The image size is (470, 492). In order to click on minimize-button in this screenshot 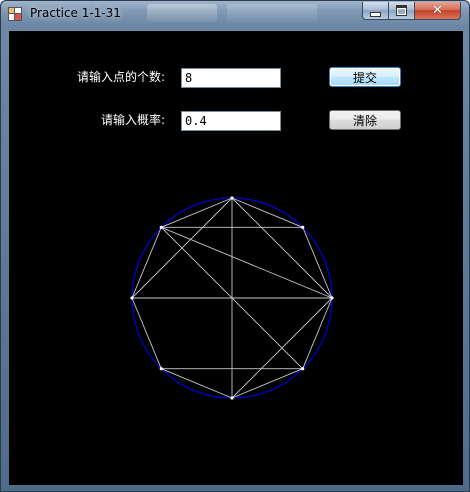, I will do `click(375, 11)`.